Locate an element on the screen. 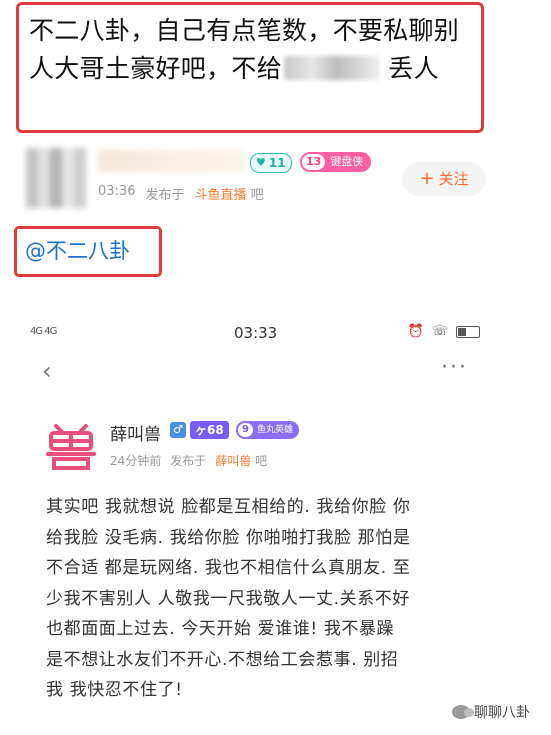  post-author-row: ♥ 11 13 键盘侠 03:36 发布于 斗鱼直播 吧 + 关注 is located at coordinates (276, 181).